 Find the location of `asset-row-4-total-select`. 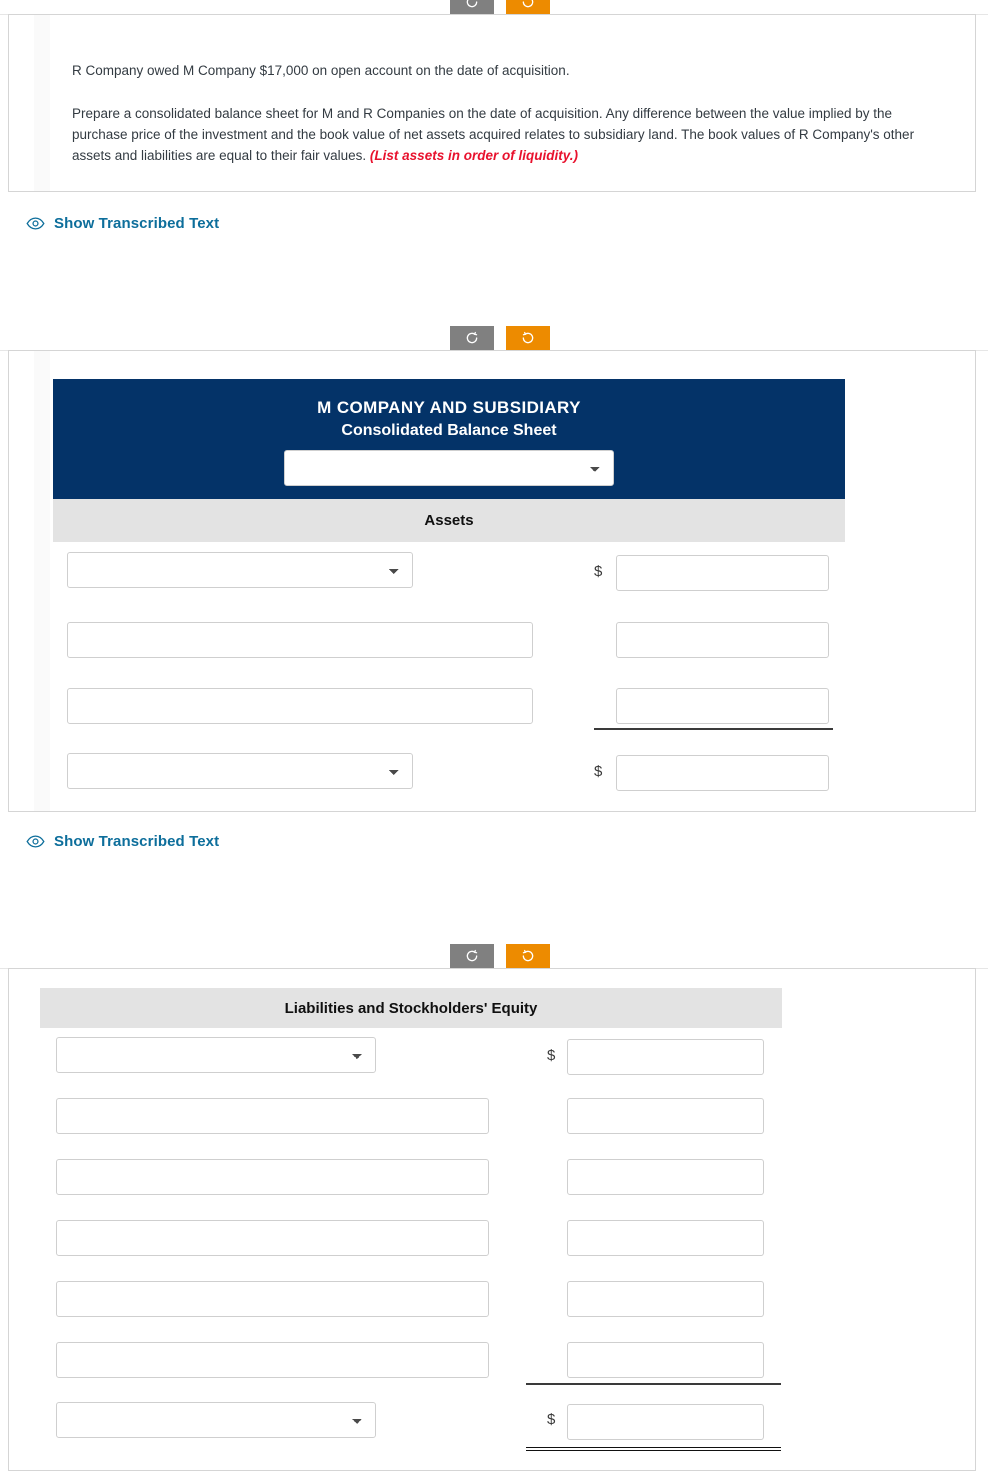

asset-row-4-total-select is located at coordinates (240, 771).